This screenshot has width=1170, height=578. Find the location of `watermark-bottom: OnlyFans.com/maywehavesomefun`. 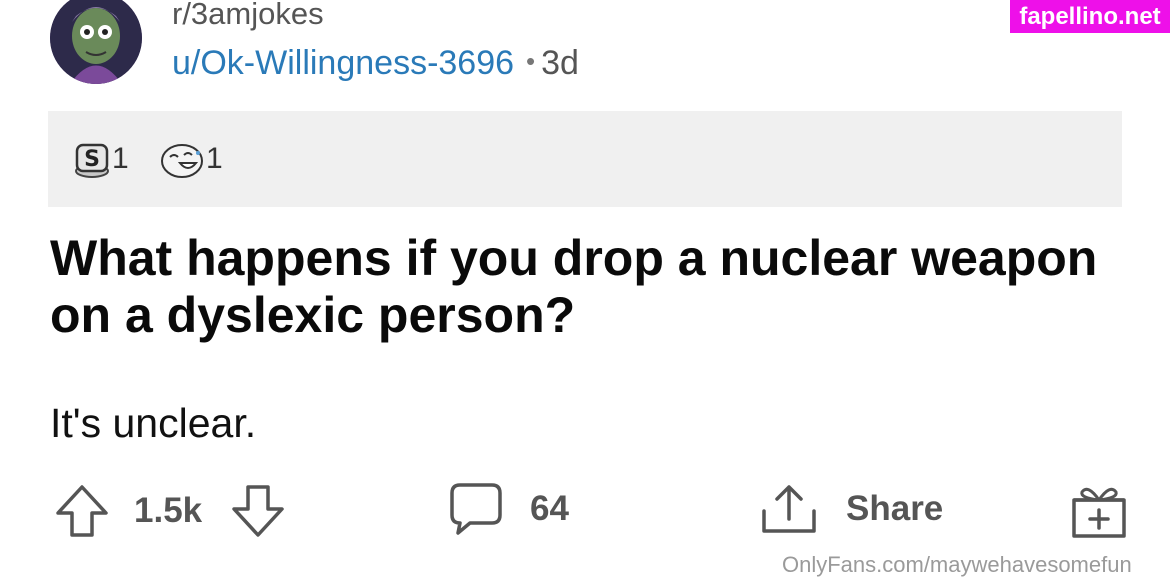

watermark-bottom: OnlyFans.com/maywehavesomefun is located at coordinates (957, 564).